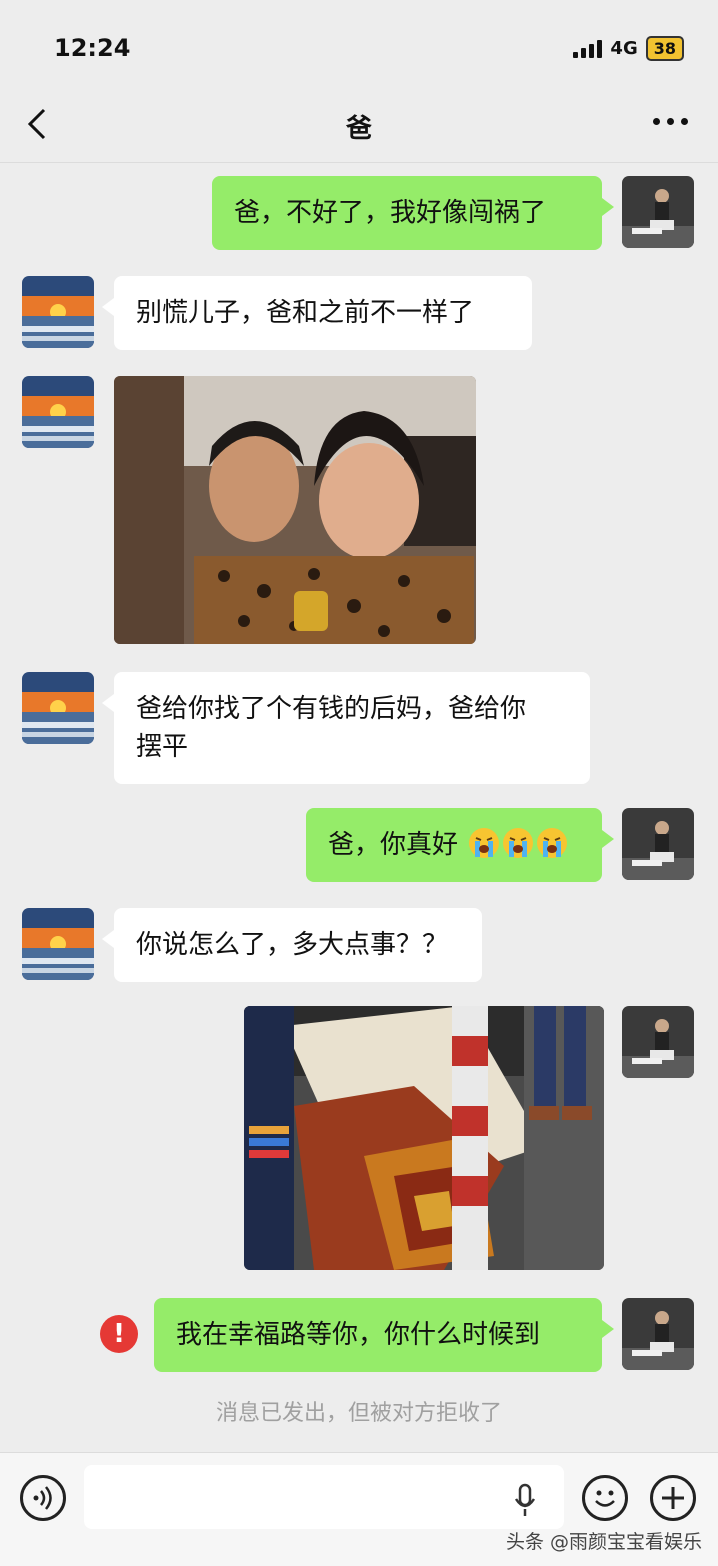  I want to click on message-bubble-sent: 爸，不好了，我好像闯祸了, so click(413, 213).